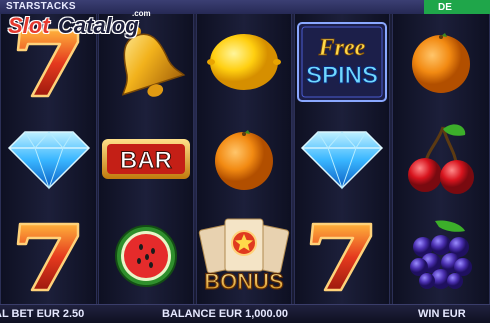  I want to click on svg-text: SPINS, so click(342, 75).